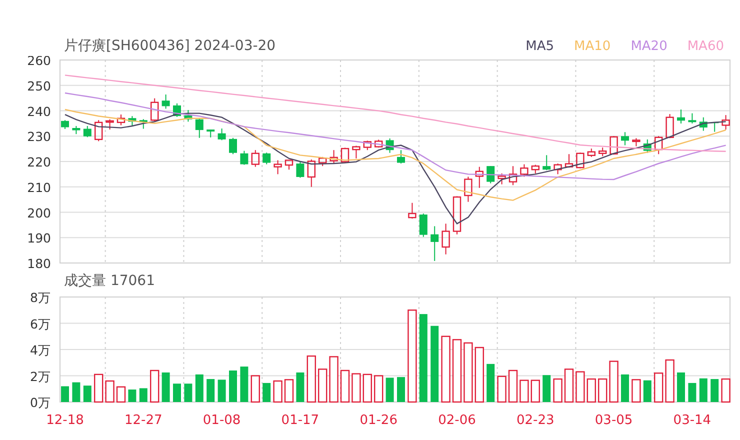 This screenshot has width=740, height=440. I want to click on date-label: 03-05, so click(613, 420).